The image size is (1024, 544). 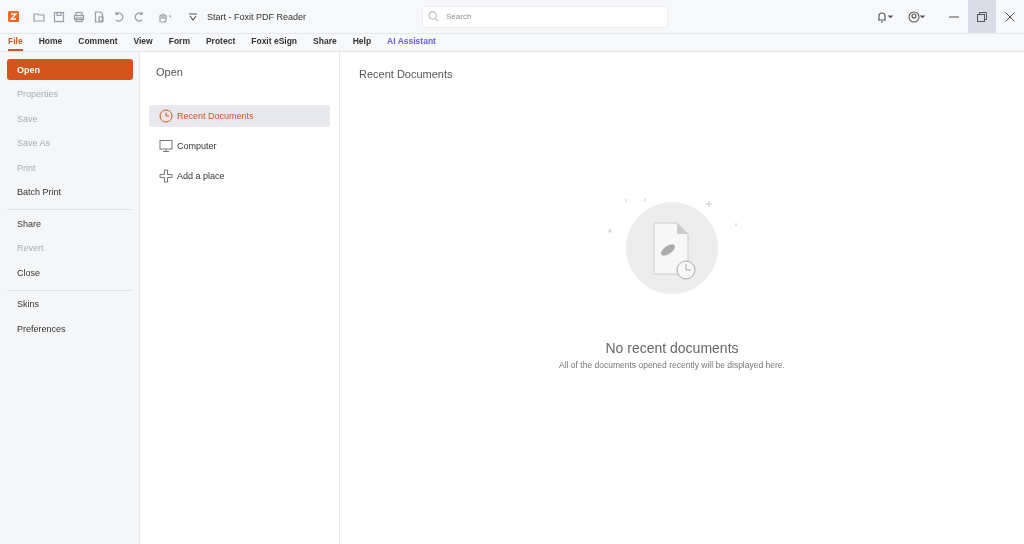 What do you see at coordinates (50, 43) in the screenshot?
I see `ribbon-tab: Home` at bounding box center [50, 43].